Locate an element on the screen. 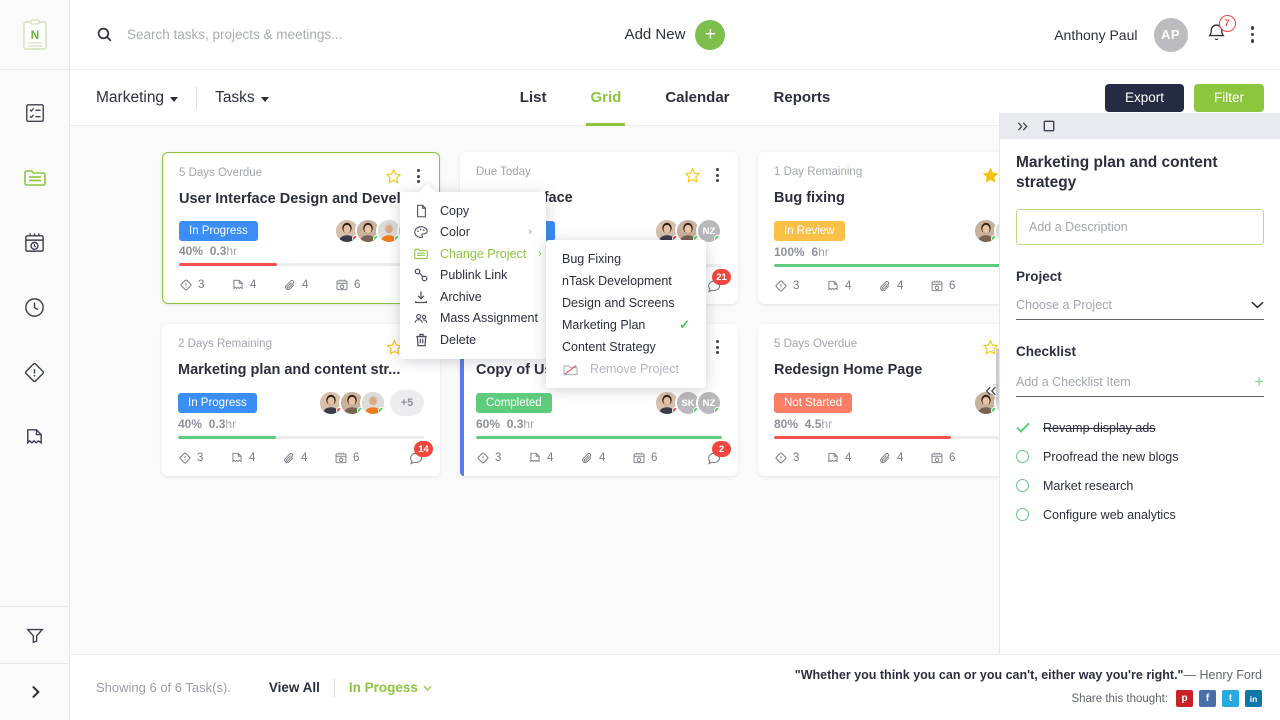  tab-list: List is located at coordinates (533, 98).